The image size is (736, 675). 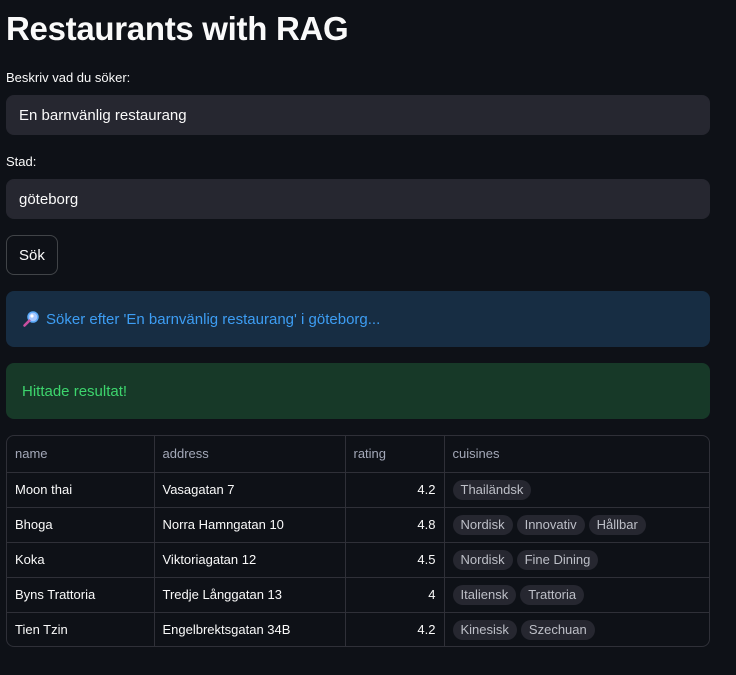 I want to click on cell-cuisines: Italiensk Trattoria, so click(x=576, y=595).